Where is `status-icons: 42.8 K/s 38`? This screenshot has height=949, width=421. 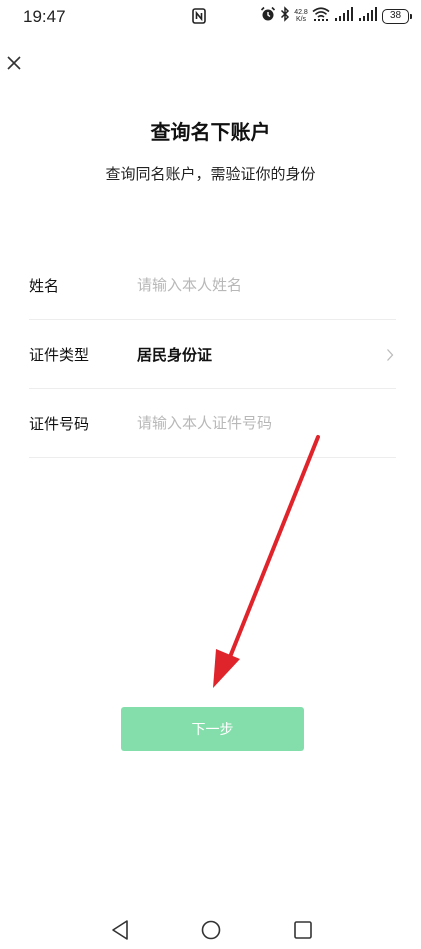
status-icons: 42.8 K/s 38 is located at coordinates (336, 16).